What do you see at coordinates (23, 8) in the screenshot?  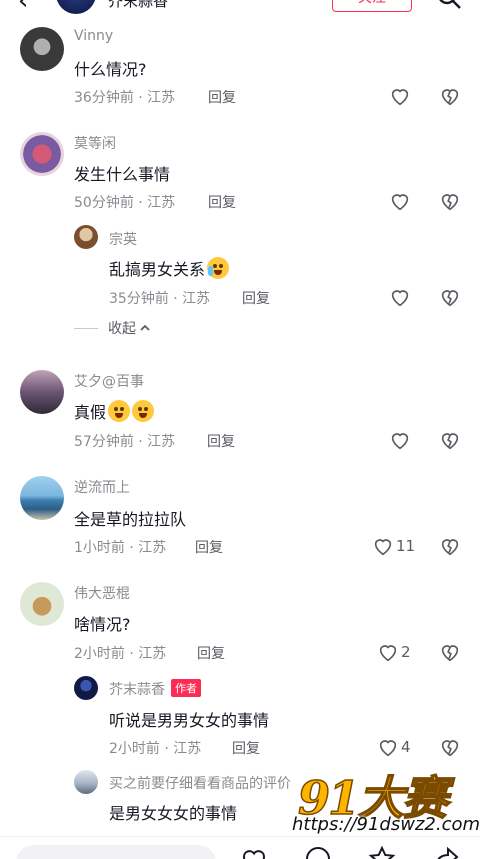 I see `back-icon: ‹` at bounding box center [23, 8].